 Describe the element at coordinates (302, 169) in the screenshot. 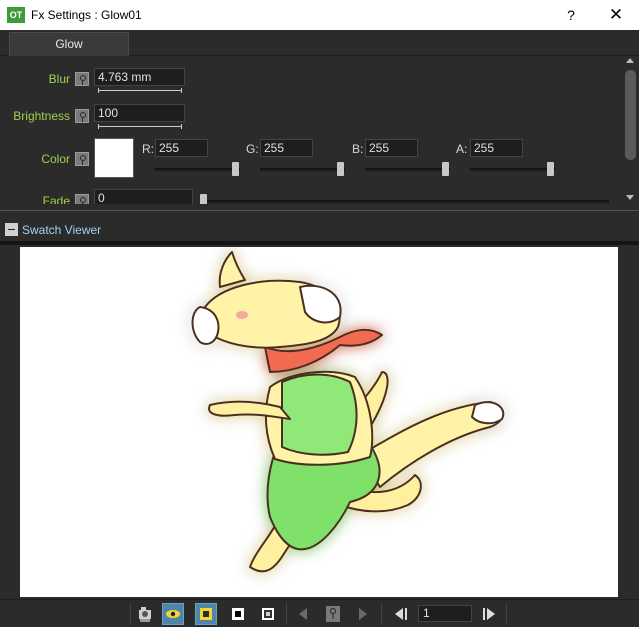

I see `green-slider` at that location.